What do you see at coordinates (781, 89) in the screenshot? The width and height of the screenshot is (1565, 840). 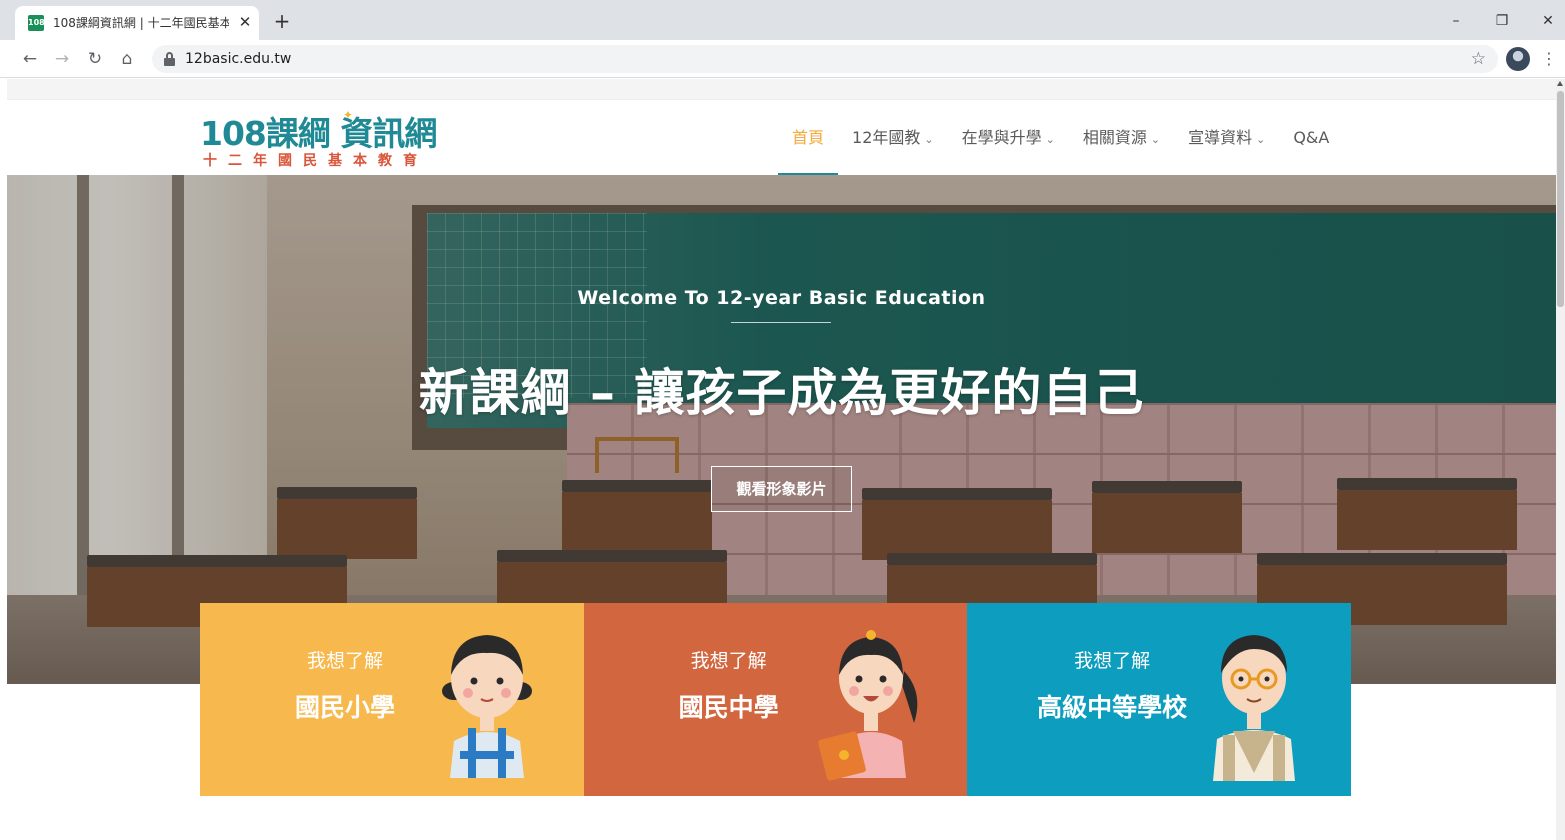 I see `top-bar` at bounding box center [781, 89].